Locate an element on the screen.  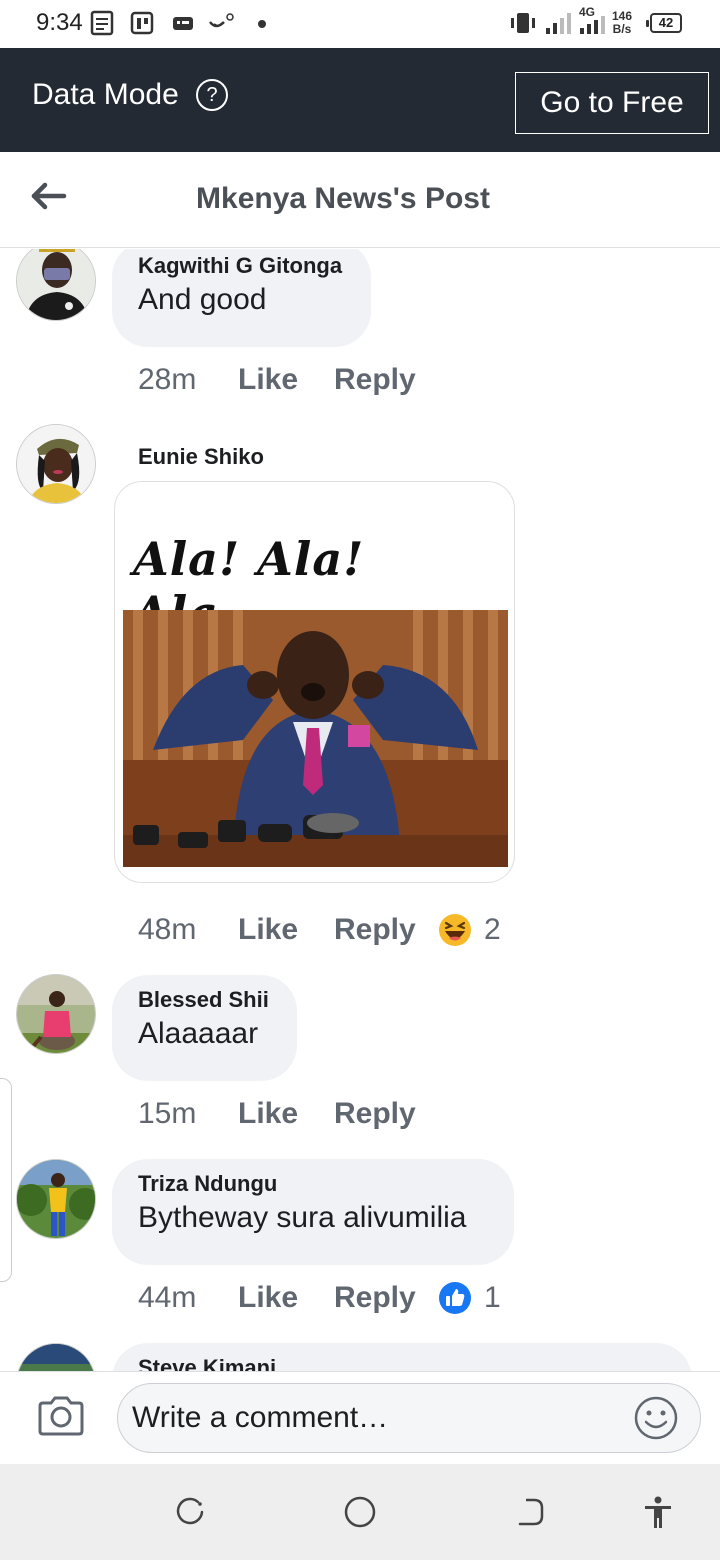
vibrate-icon is located at coordinates (523, 23).